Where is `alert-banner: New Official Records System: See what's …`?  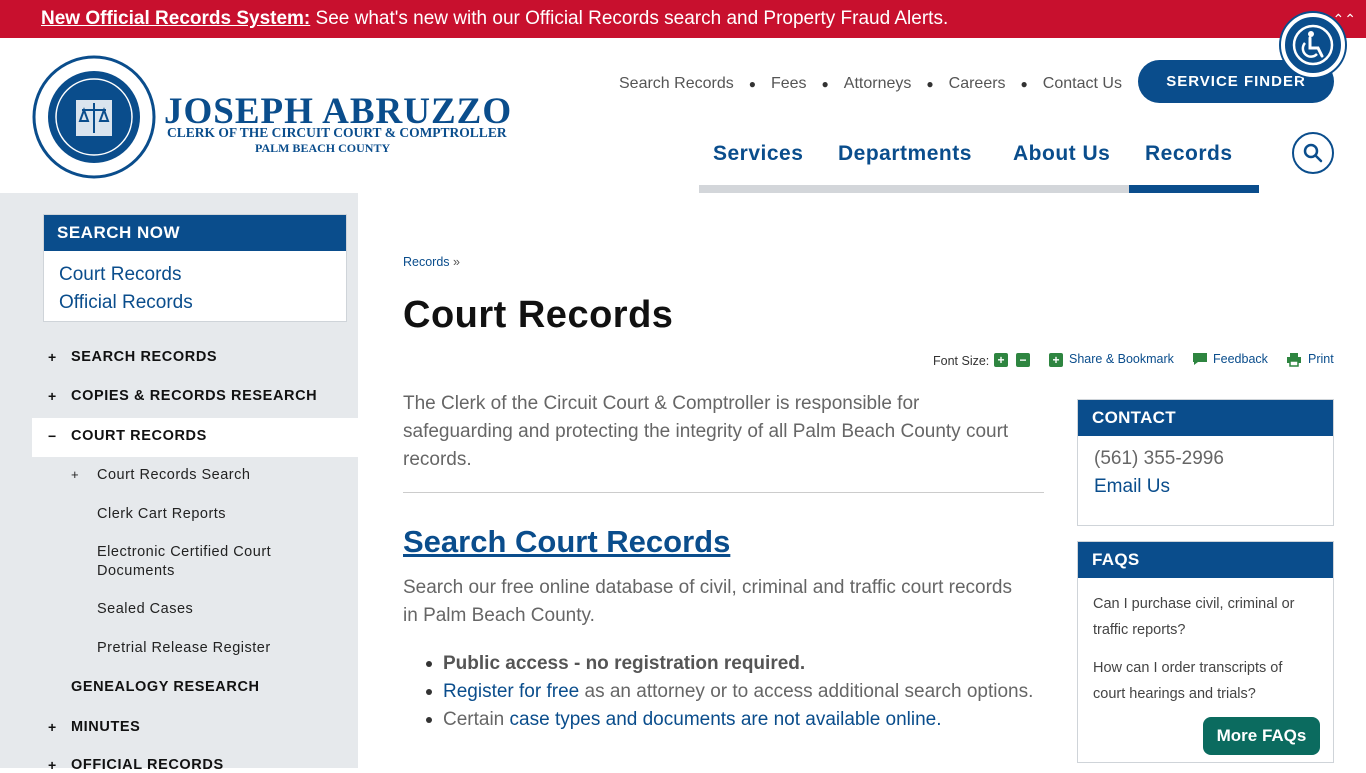
alert-banner: New Official Records System: See what's … is located at coordinates (683, 19).